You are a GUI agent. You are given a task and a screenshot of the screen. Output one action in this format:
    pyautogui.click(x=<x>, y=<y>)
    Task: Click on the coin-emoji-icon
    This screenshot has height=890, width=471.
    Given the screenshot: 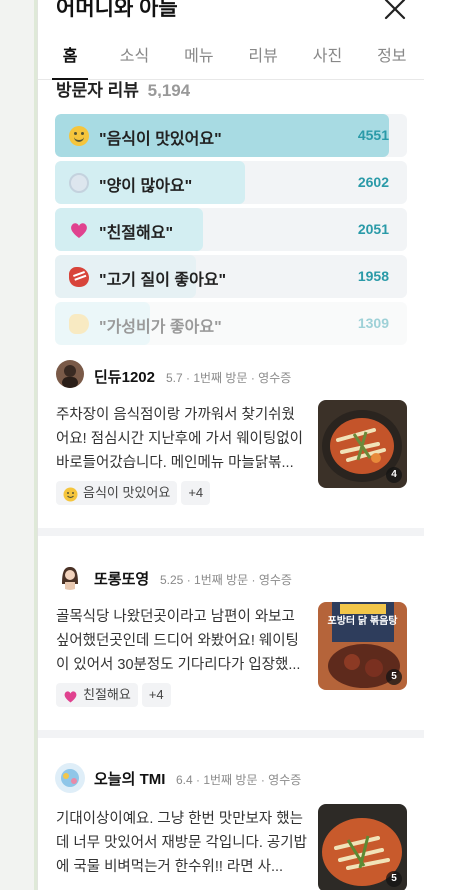 What is the action you would take?
    pyautogui.click(x=79, y=324)
    